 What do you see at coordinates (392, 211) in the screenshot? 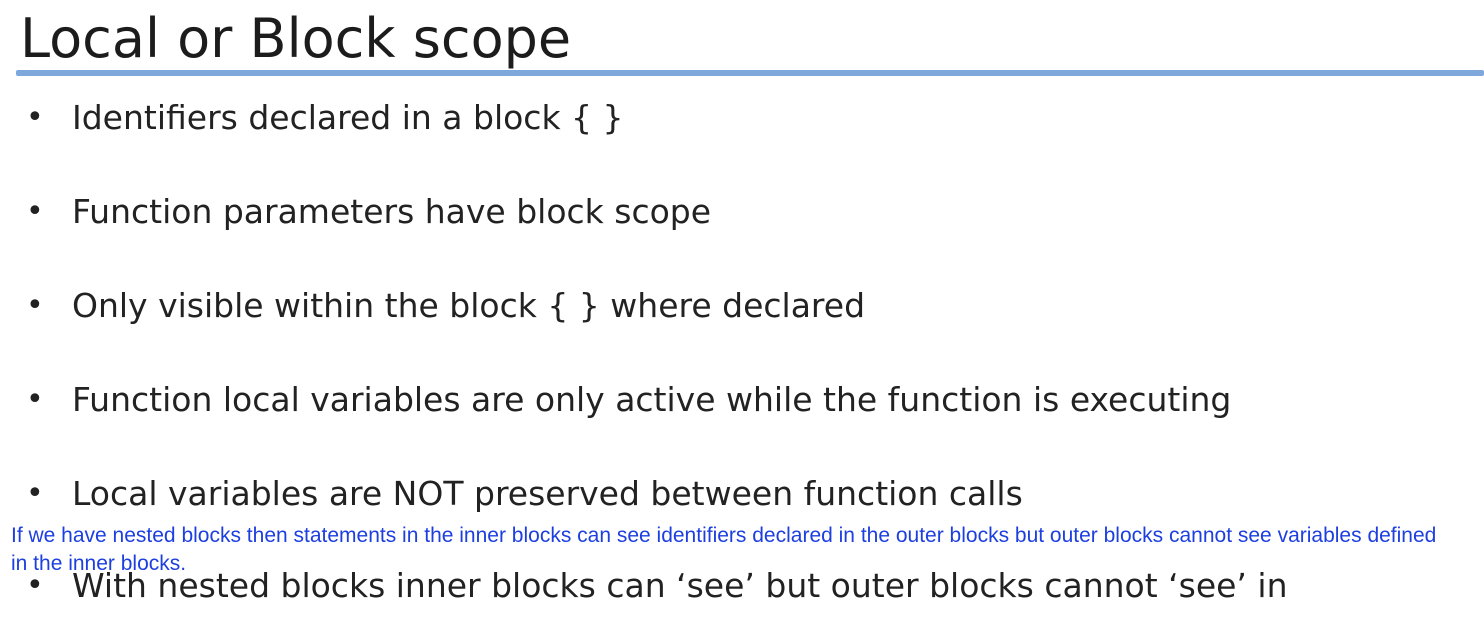
I see `bullet-text: Function parameters have block scope` at bounding box center [392, 211].